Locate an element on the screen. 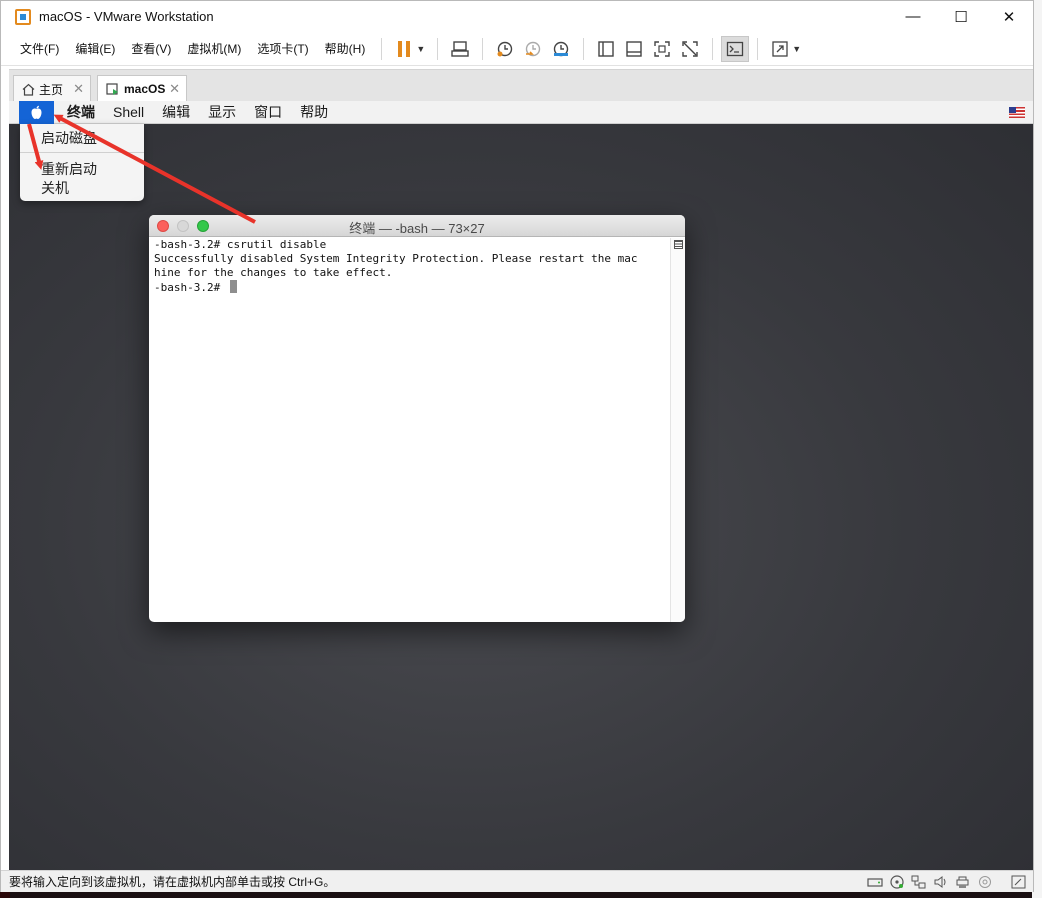 The image size is (1042, 898). window-title: macOS - VMware Workstation is located at coordinates (126, 16).